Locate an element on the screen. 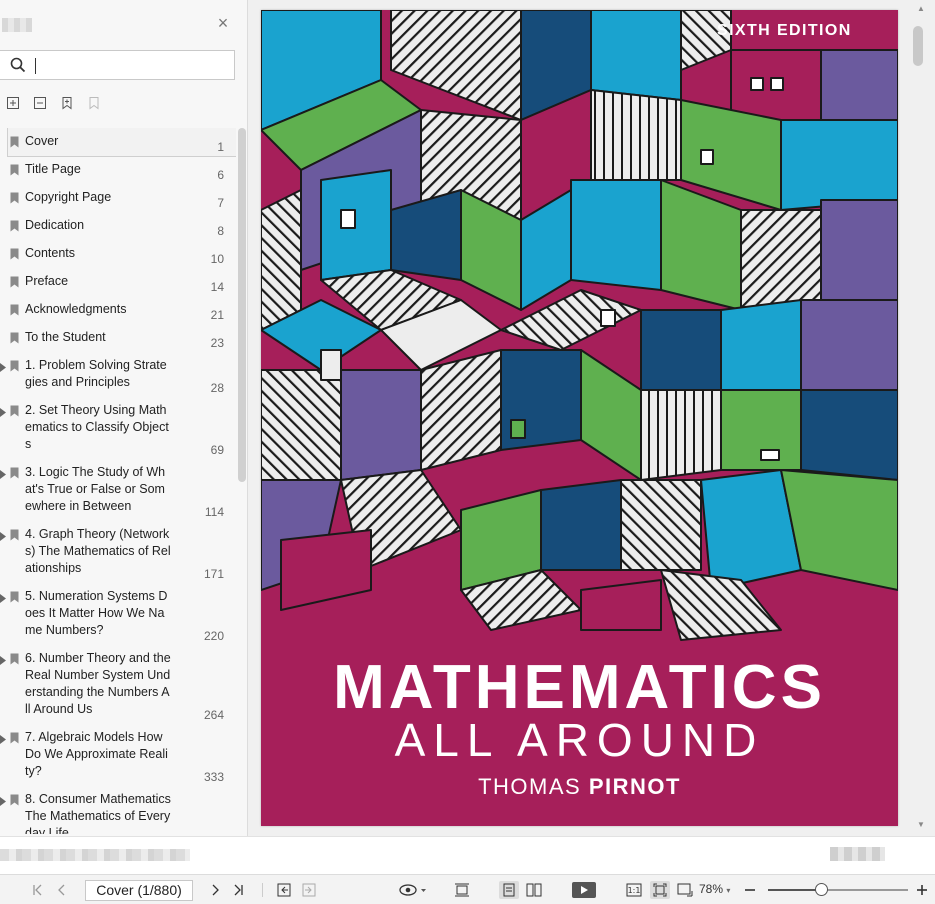  zoom-value: 78% is located at coordinates (711, 889).